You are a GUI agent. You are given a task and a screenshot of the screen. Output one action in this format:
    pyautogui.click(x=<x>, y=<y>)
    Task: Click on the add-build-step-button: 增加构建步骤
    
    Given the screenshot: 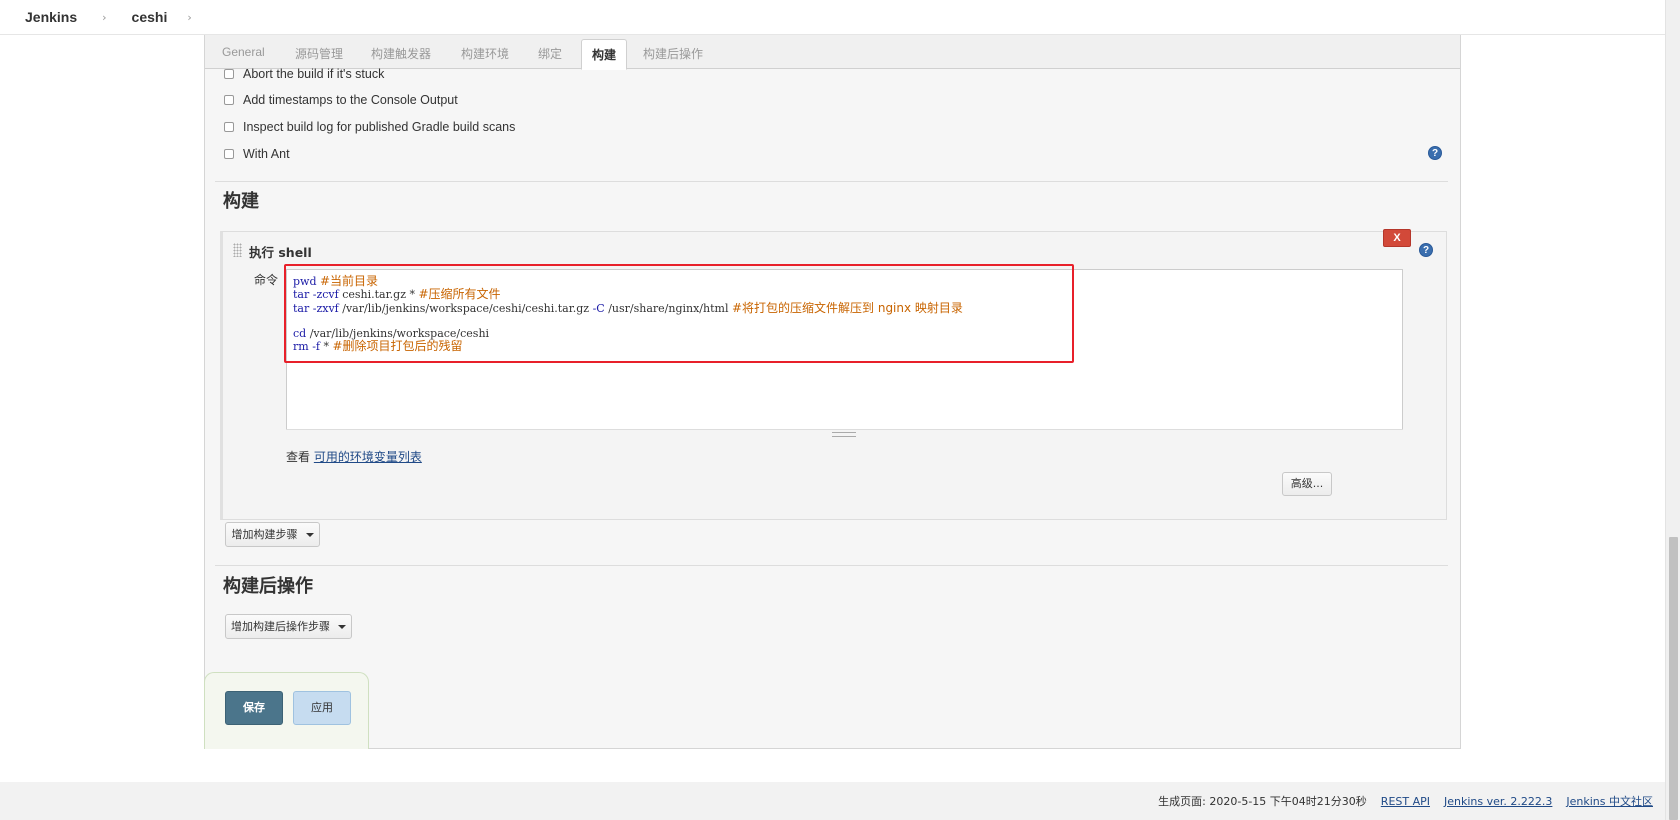 What is the action you would take?
    pyautogui.click(x=272, y=534)
    